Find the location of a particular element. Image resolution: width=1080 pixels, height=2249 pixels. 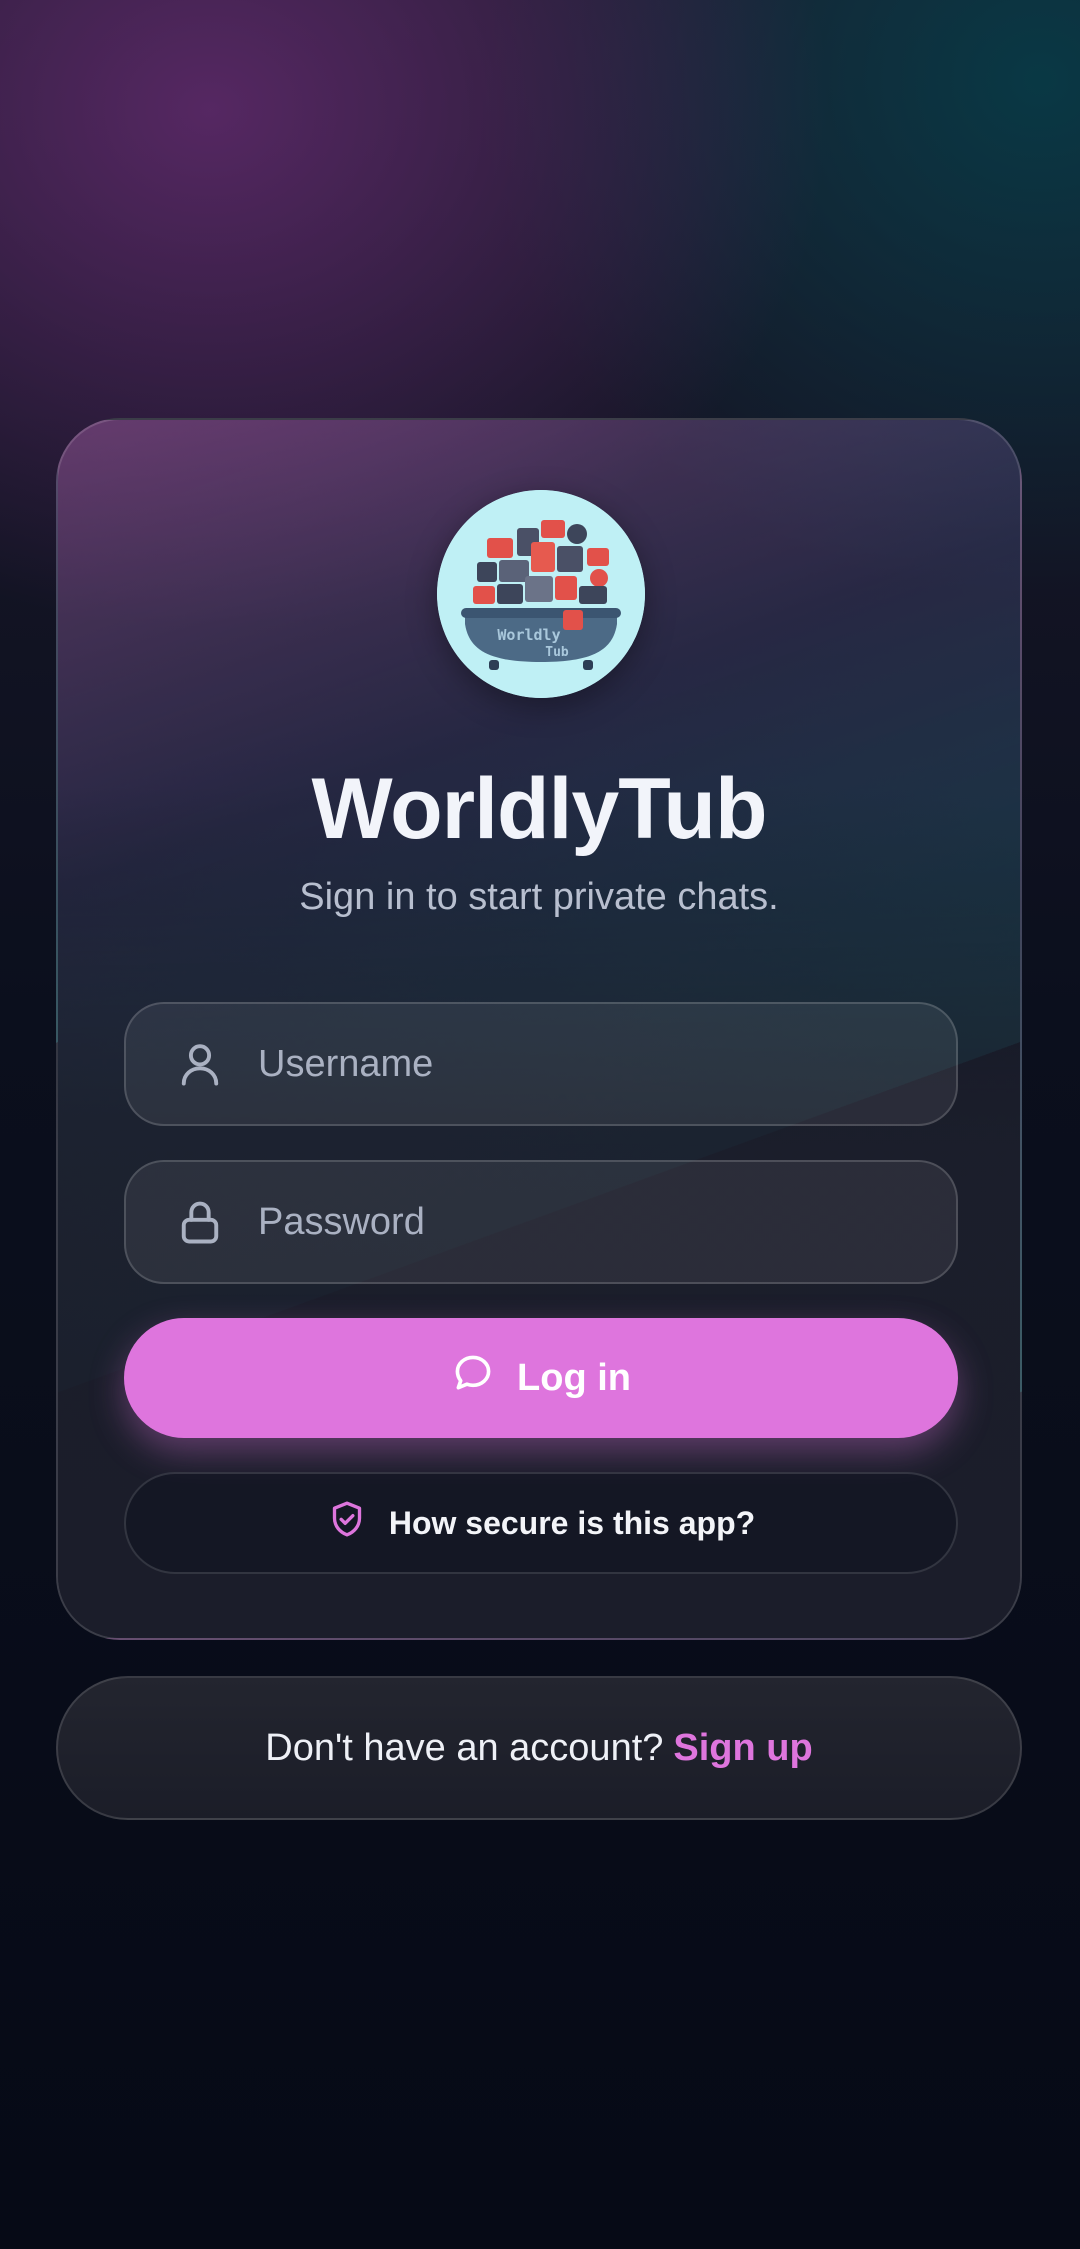

shield-check-icon is located at coordinates (347, 1523).